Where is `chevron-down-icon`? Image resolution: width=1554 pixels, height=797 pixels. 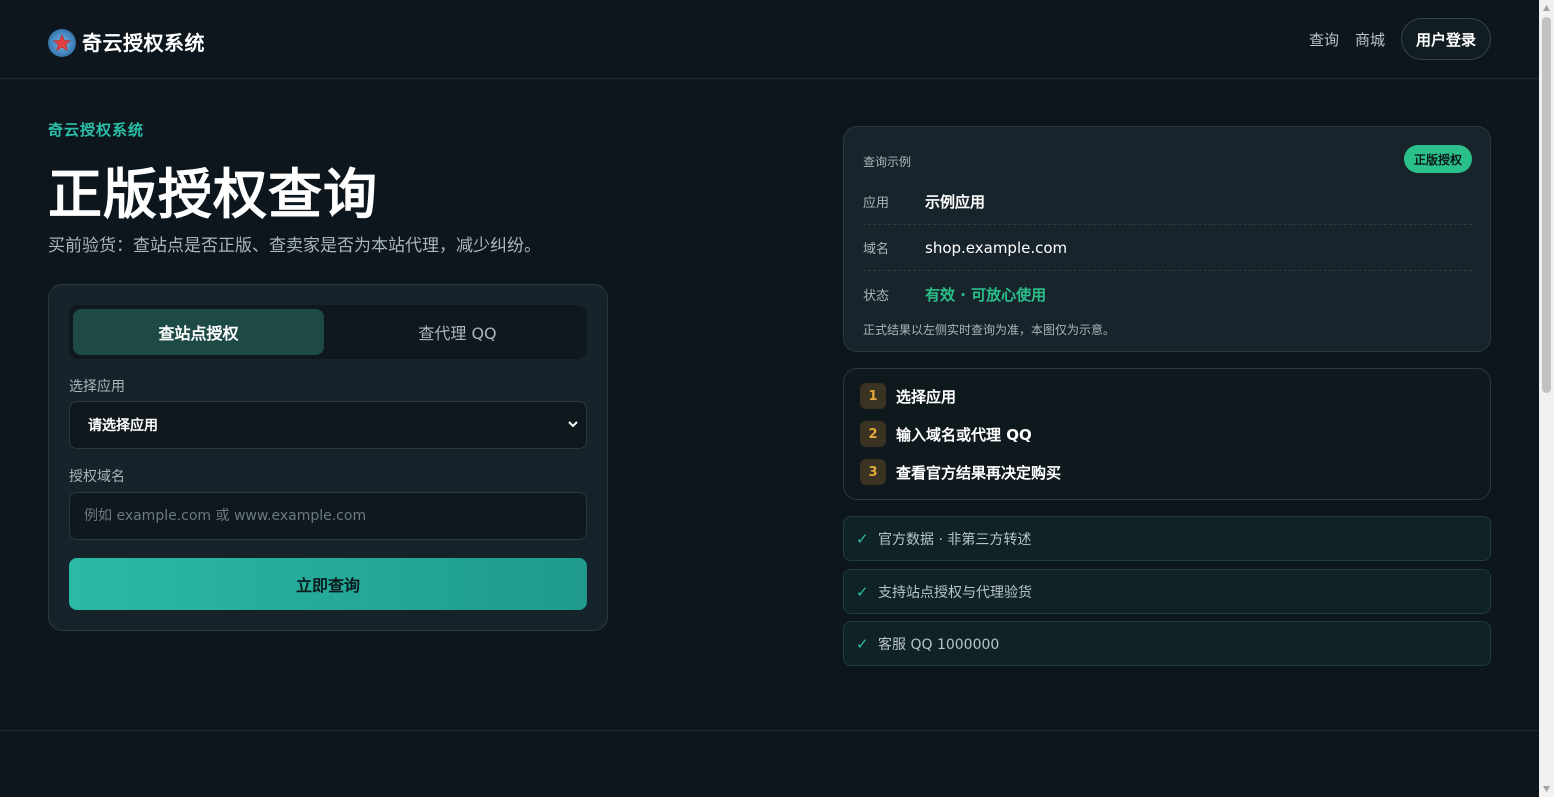 chevron-down-icon is located at coordinates (573, 424).